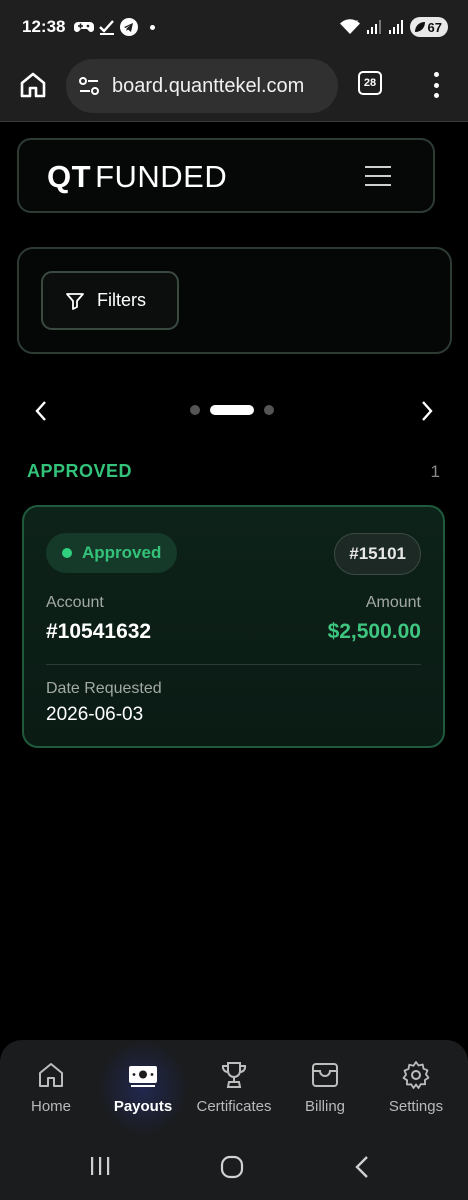 The image size is (468, 1200). What do you see at coordinates (161, 176) in the screenshot?
I see `logo-regular-text: FUNDED` at bounding box center [161, 176].